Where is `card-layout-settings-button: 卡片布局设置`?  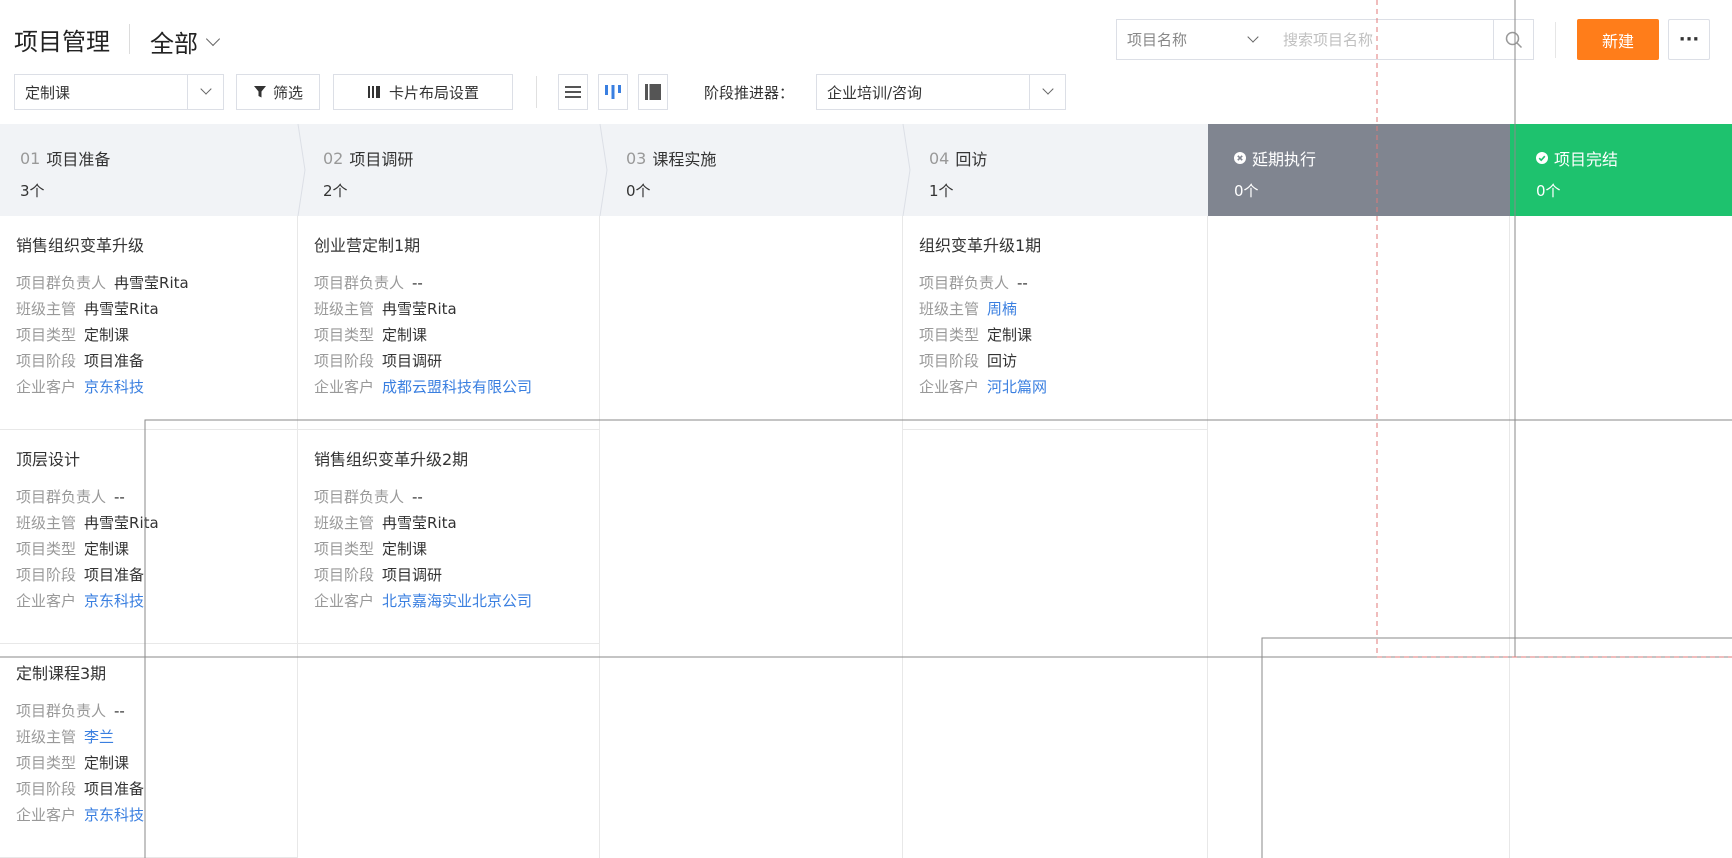 card-layout-settings-button: 卡片布局设置 is located at coordinates (423, 92).